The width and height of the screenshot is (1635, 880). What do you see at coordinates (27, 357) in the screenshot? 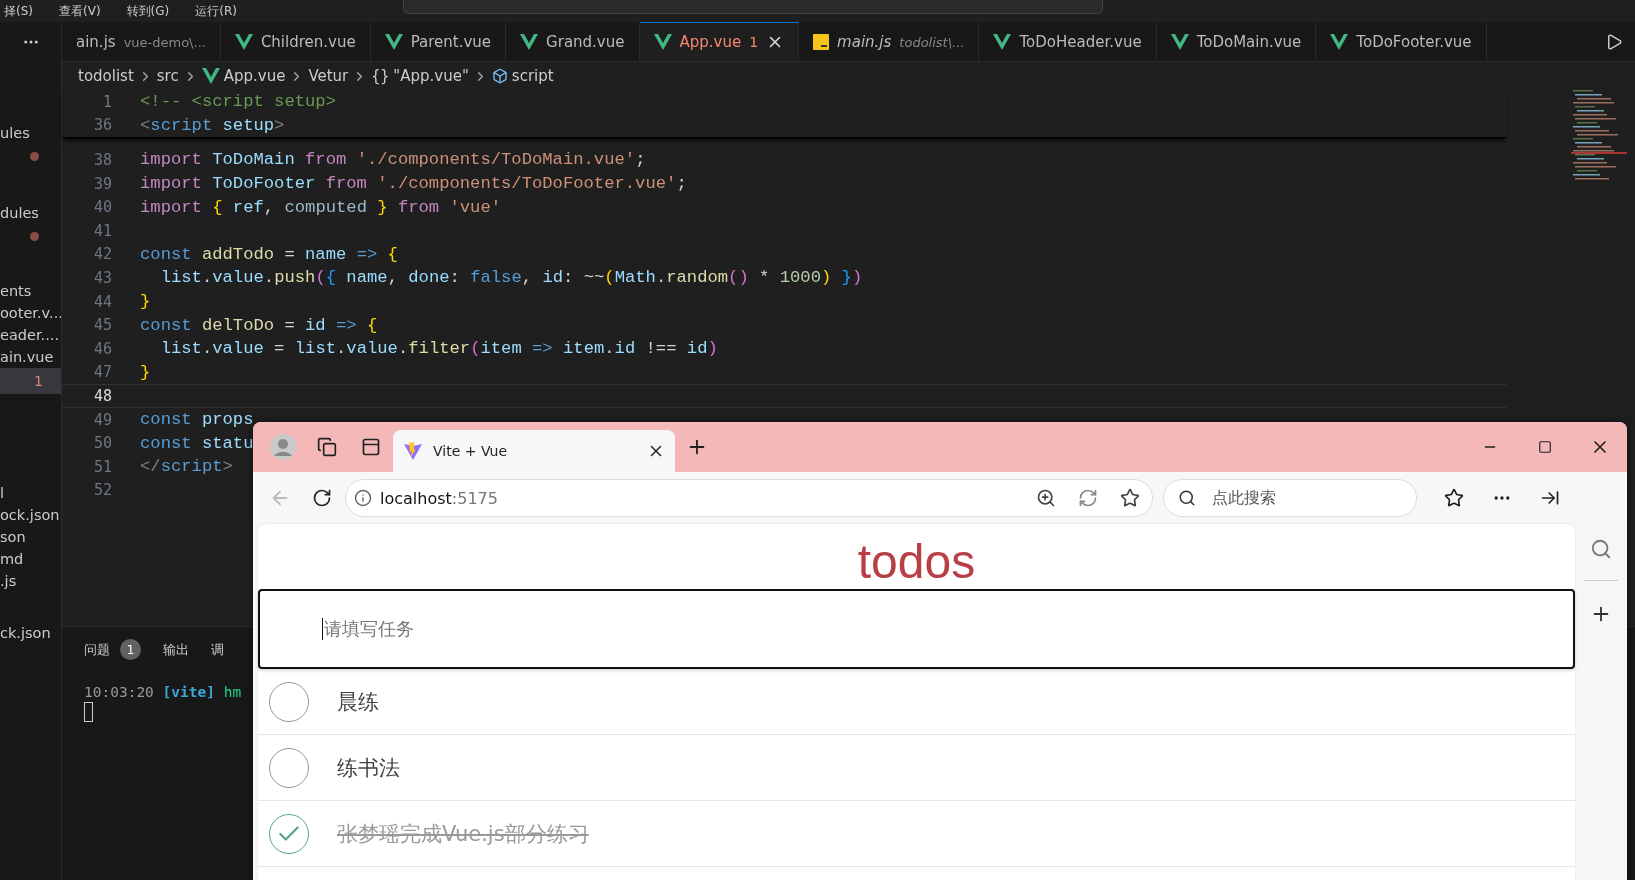
I see `file-item: ain.vue` at bounding box center [27, 357].